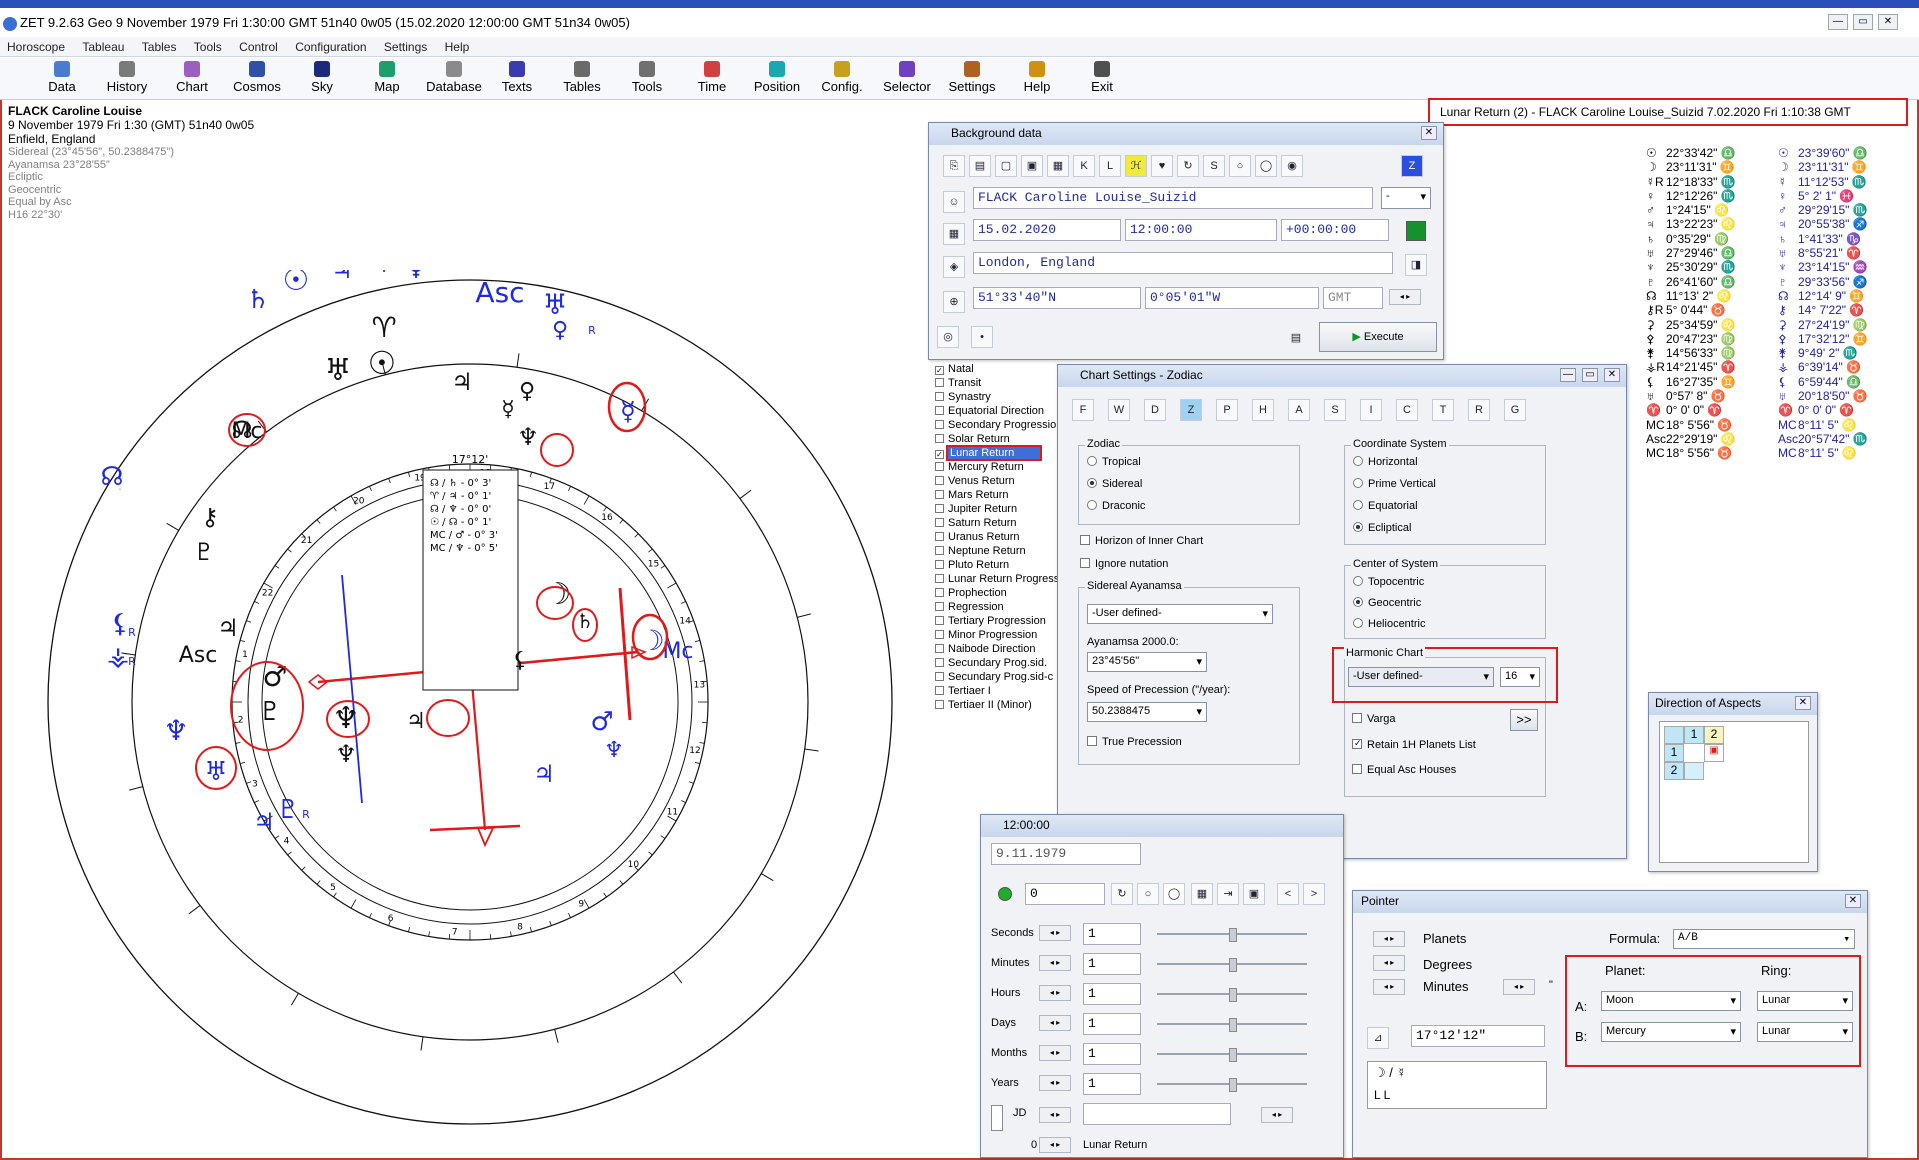 This screenshot has height=1160, width=1919. I want to click on inner-planet-glyph: ♅, so click(338, 370).